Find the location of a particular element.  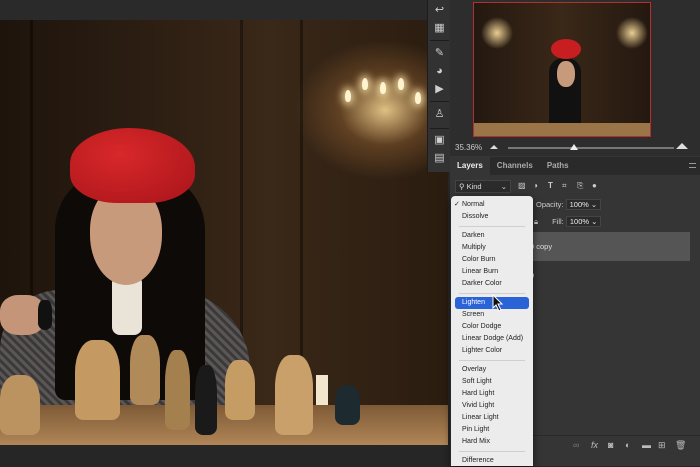

document-tab-bar is located at coordinates (225, 10).